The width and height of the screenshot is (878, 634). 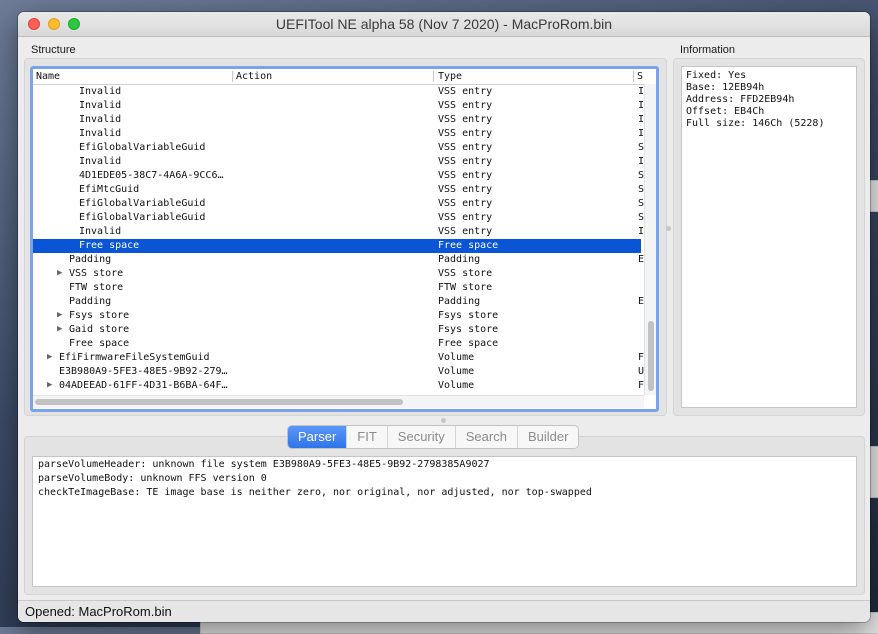 What do you see at coordinates (444, 611) in the screenshot?
I see `status-bar: Opened: MacProRom.bin` at bounding box center [444, 611].